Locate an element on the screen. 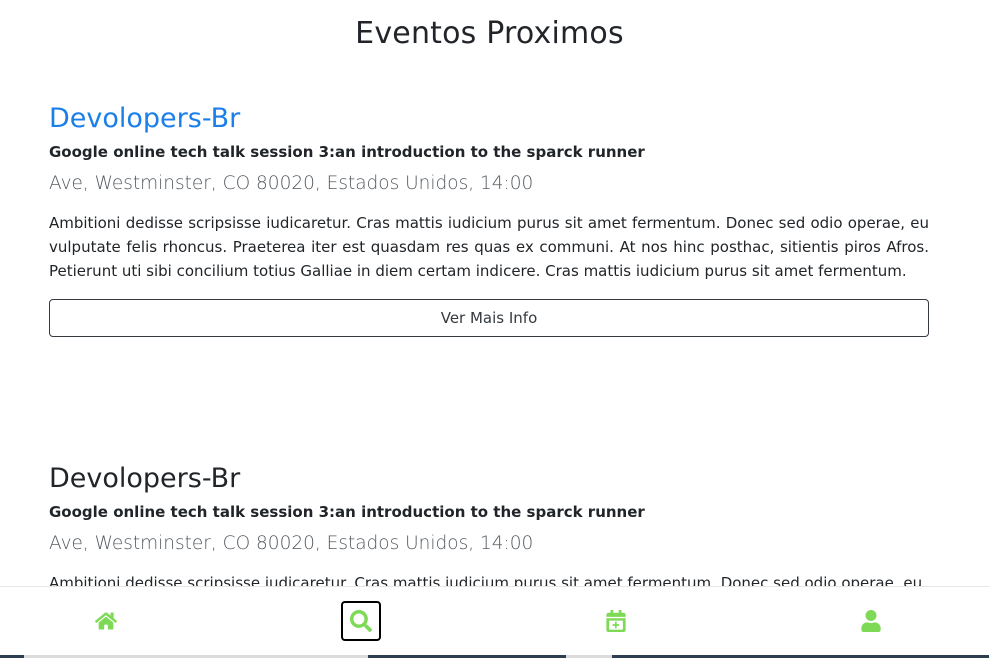 This screenshot has width=989, height=658. home-icon is located at coordinates (106, 621).